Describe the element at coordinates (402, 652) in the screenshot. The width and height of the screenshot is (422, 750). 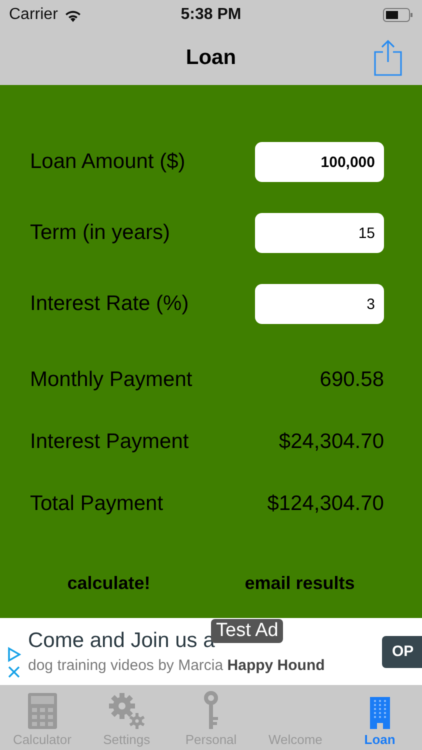
I see `open-button: OP` at that location.